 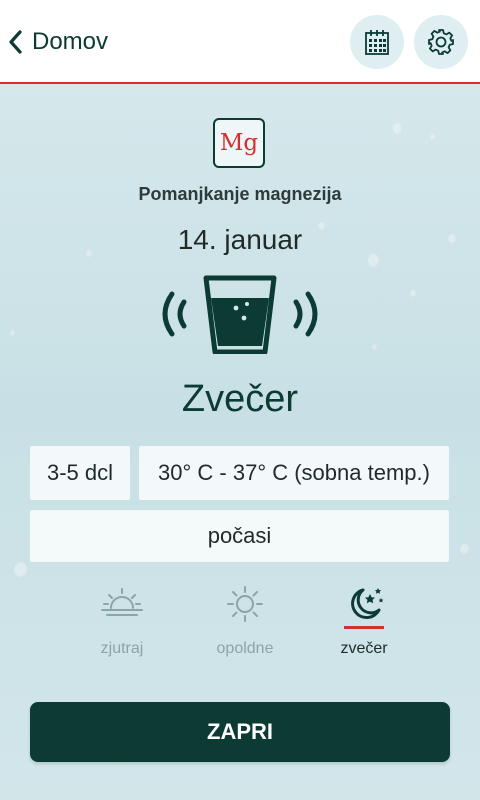 What do you see at coordinates (122, 621) in the screenshot?
I see `time-of-day-morning: zjutraj` at bounding box center [122, 621].